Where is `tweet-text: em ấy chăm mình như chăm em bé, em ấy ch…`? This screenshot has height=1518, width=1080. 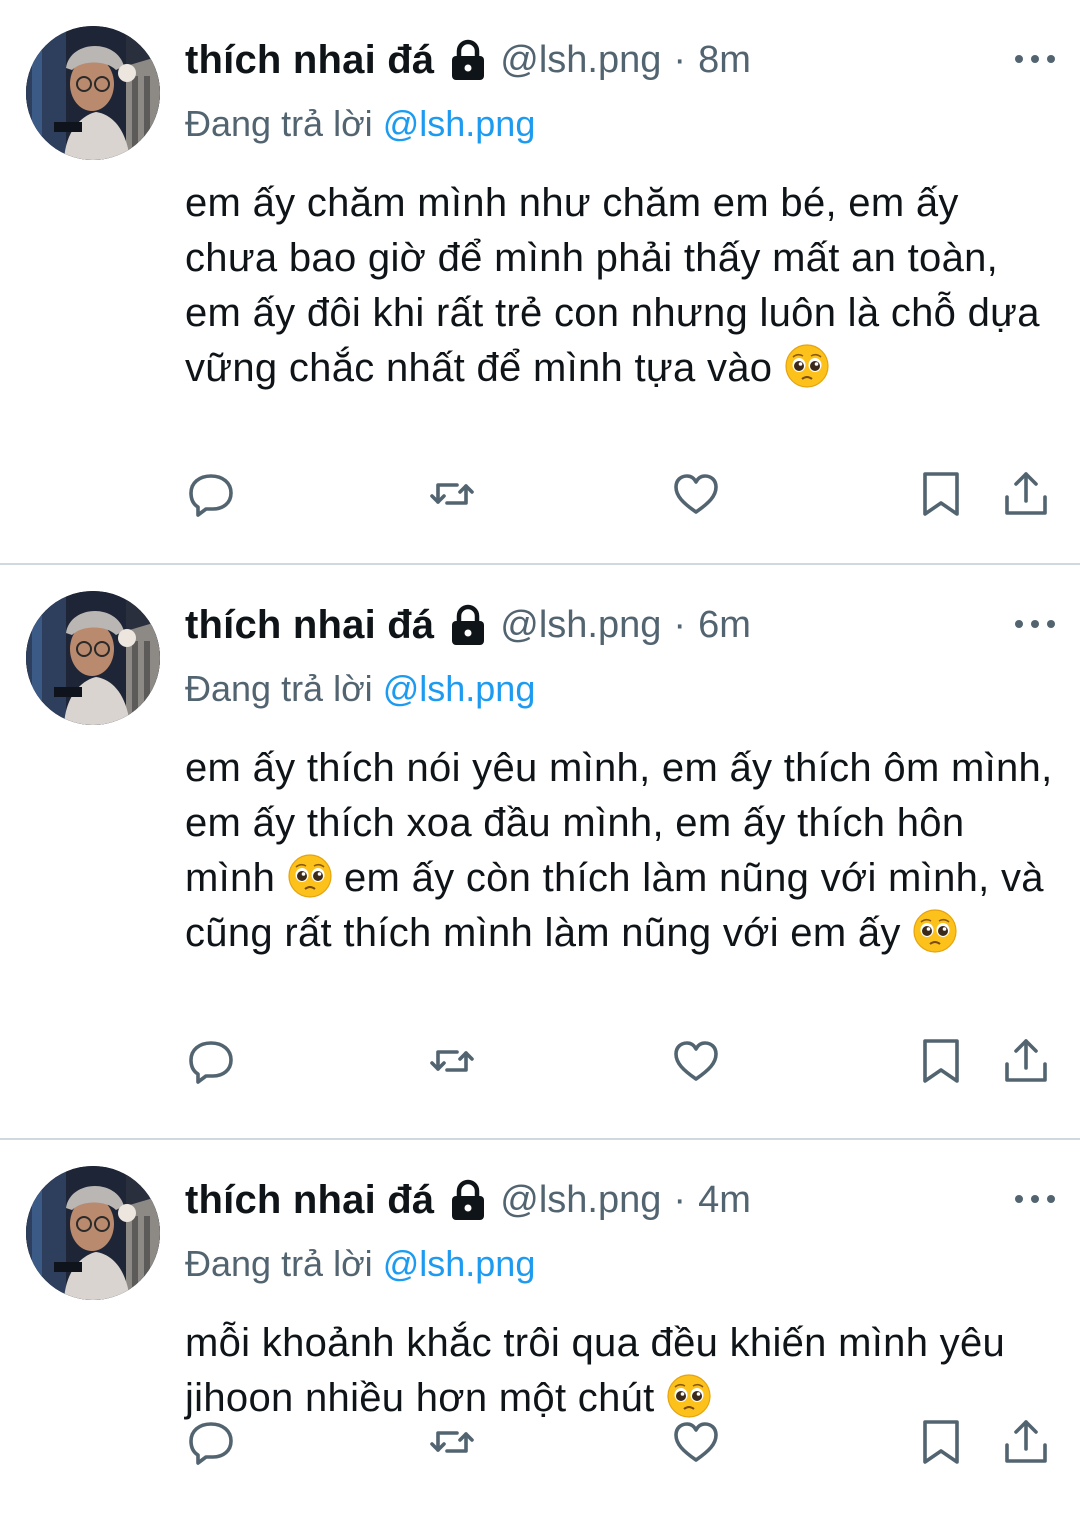 tweet-text: em ấy chăm mình như chăm em bé, em ấy ch… is located at coordinates (620, 286).